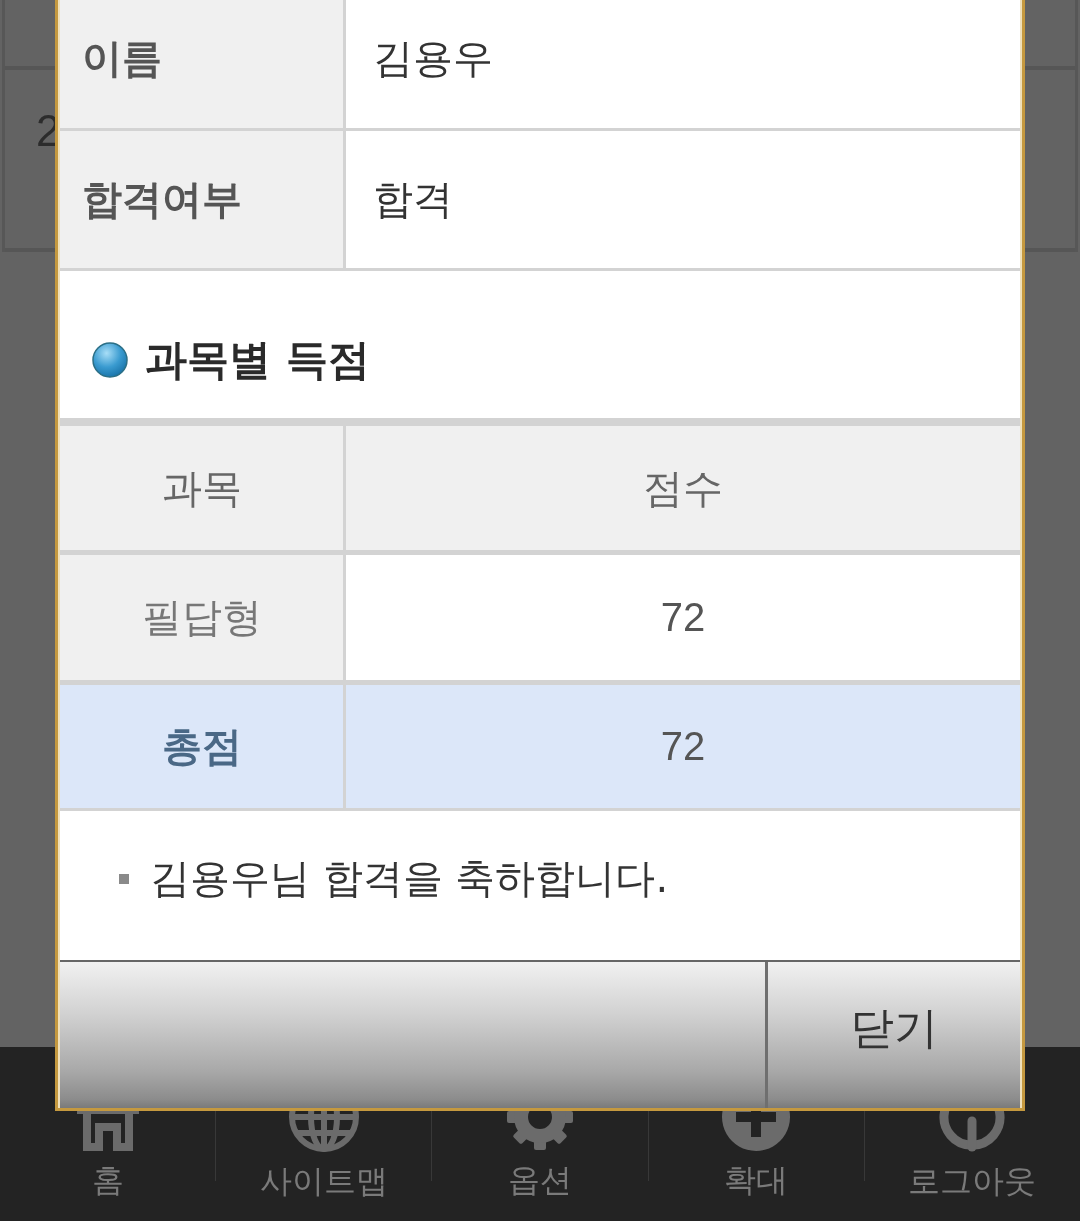 This screenshot has width=1080, height=1221. I want to click on nav-button: 홈, so click(108, 1134).